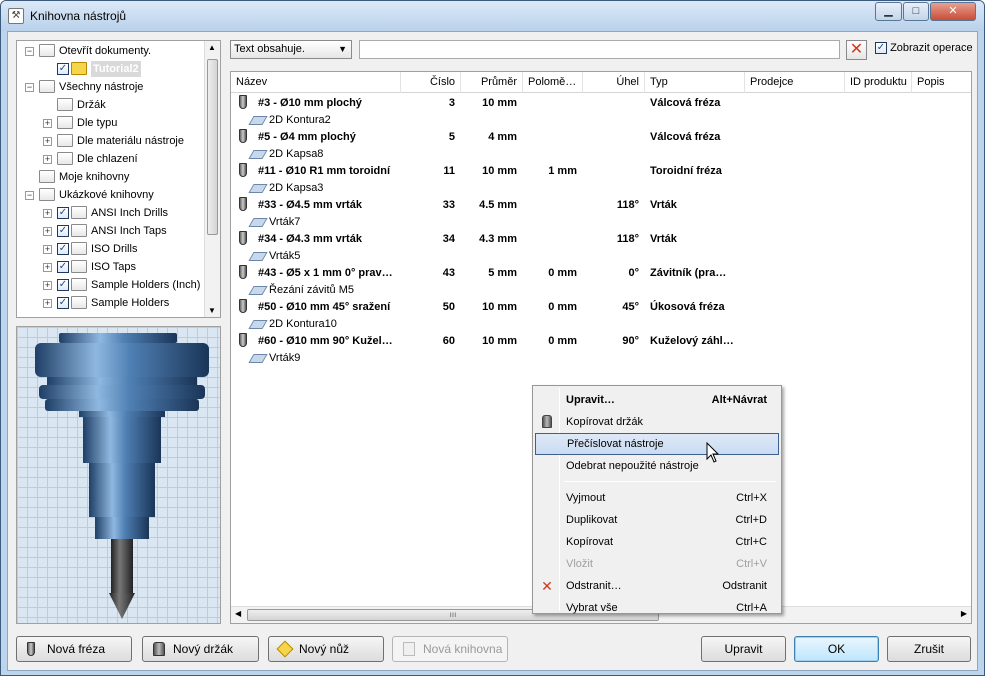  I want to click on menu-item: Upravit… Alt+Návrat, so click(657, 400).